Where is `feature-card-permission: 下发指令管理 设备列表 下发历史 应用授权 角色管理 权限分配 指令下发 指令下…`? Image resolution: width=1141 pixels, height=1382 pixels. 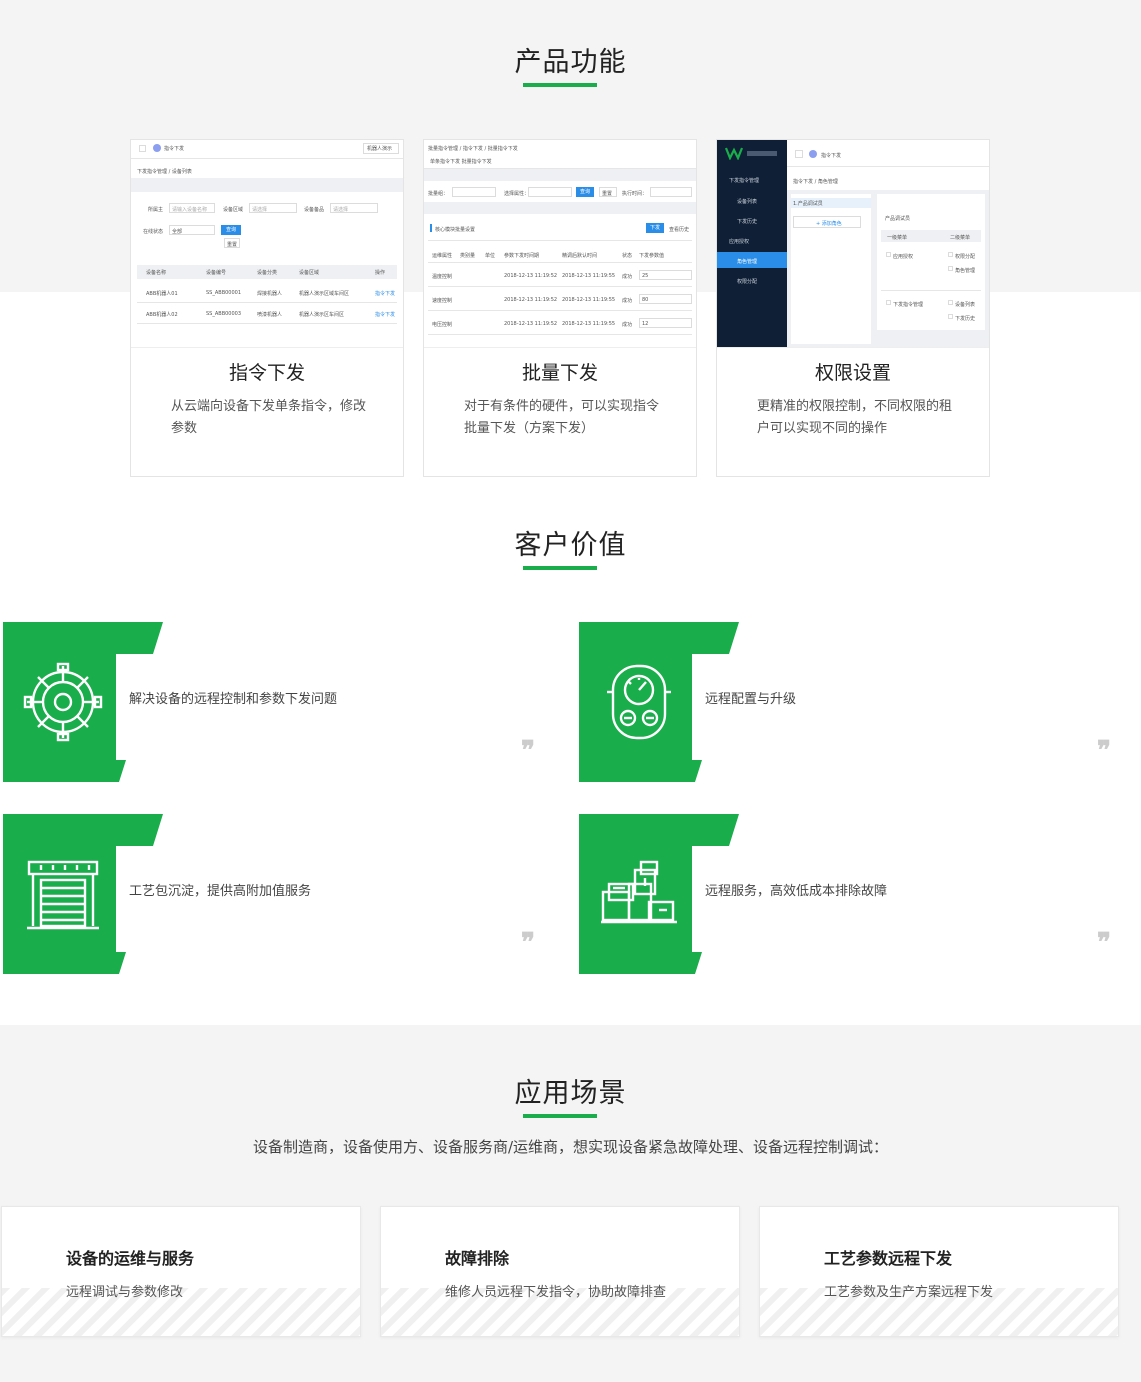
feature-card-permission: 下发指令管理 设备列表 下发历史 应用授权 角色管理 权限分配 指令下发 指令下… is located at coordinates (853, 308).